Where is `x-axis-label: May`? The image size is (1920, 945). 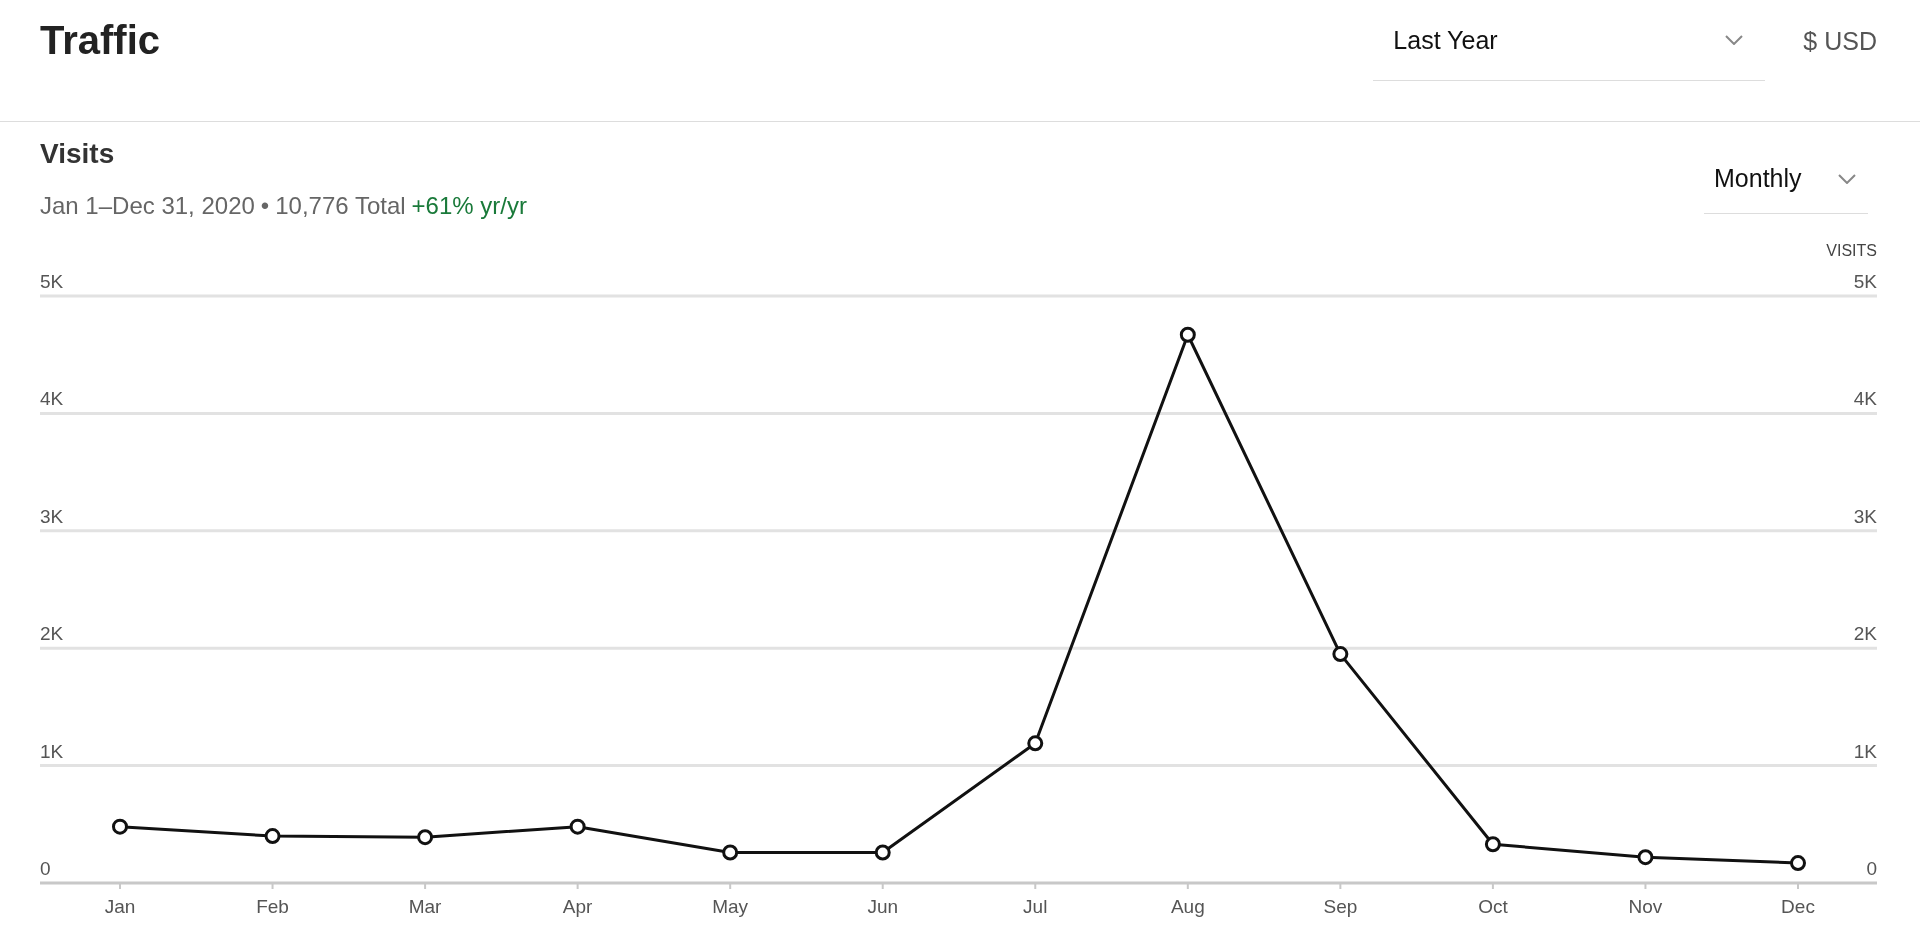 x-axis-label: May is located at coordinates (730, 906).